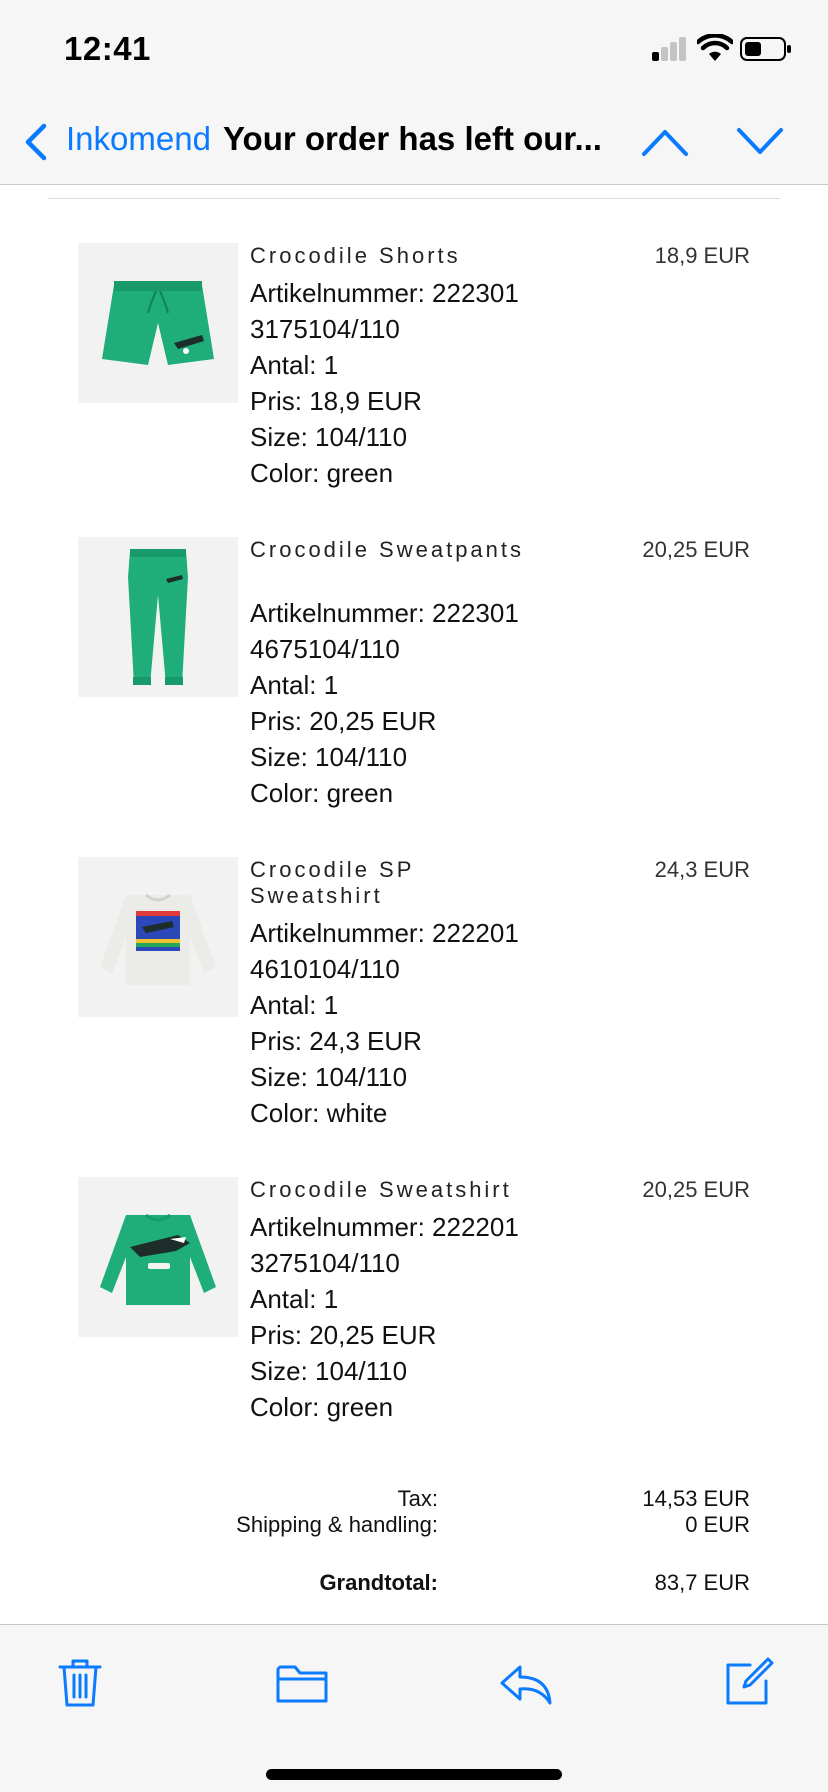 This screenshot has width=828, height=1792. What do you see at coordinates (414, 198) in the screenshot?
I see `divider` at bounding box center [414, 198].